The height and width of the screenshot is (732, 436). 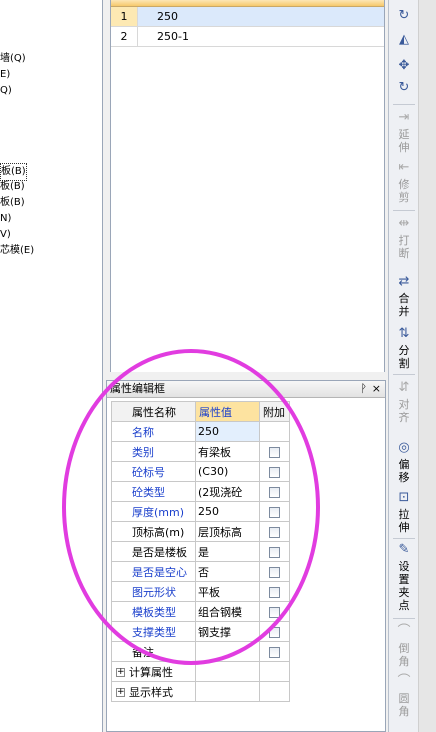 What do you see at coordinates (363, 389) in the screenshot?
I see `pin-icon: ᚹ` at bounding box center [363, 389].